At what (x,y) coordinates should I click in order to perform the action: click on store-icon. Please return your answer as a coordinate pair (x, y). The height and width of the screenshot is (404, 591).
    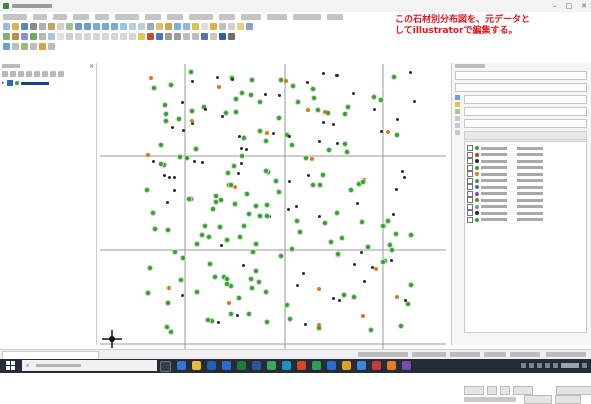
    Looking at the image, I should click on (211, 365).